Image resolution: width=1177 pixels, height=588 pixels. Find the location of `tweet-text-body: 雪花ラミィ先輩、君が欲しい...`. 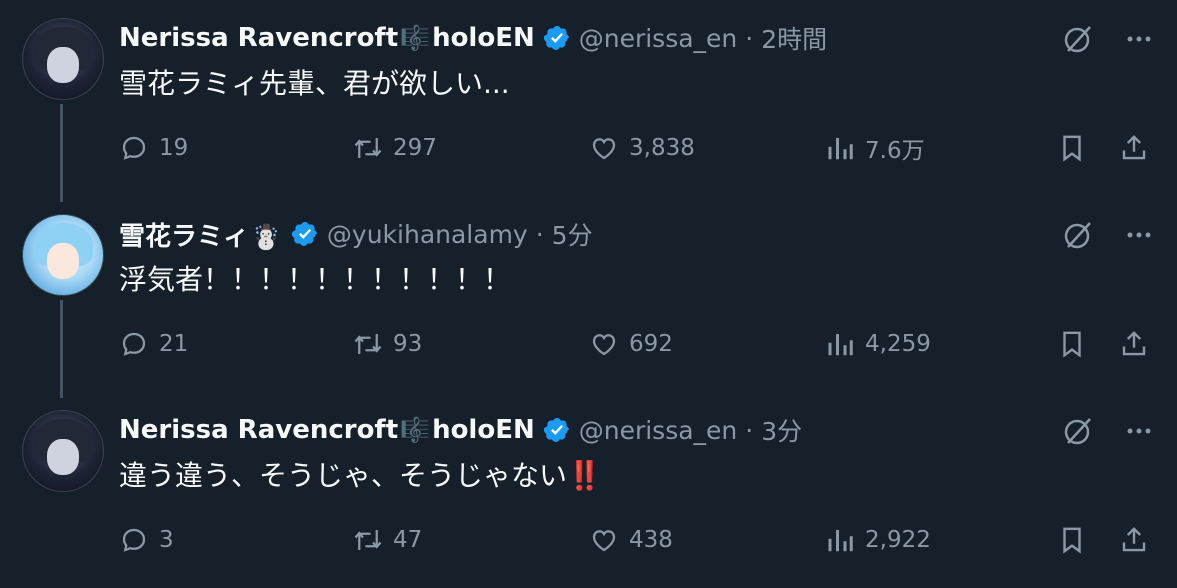

tweet-text-body: 雪花ラミィ先輩、君が欲しい... is located at coordinates (314, 83).